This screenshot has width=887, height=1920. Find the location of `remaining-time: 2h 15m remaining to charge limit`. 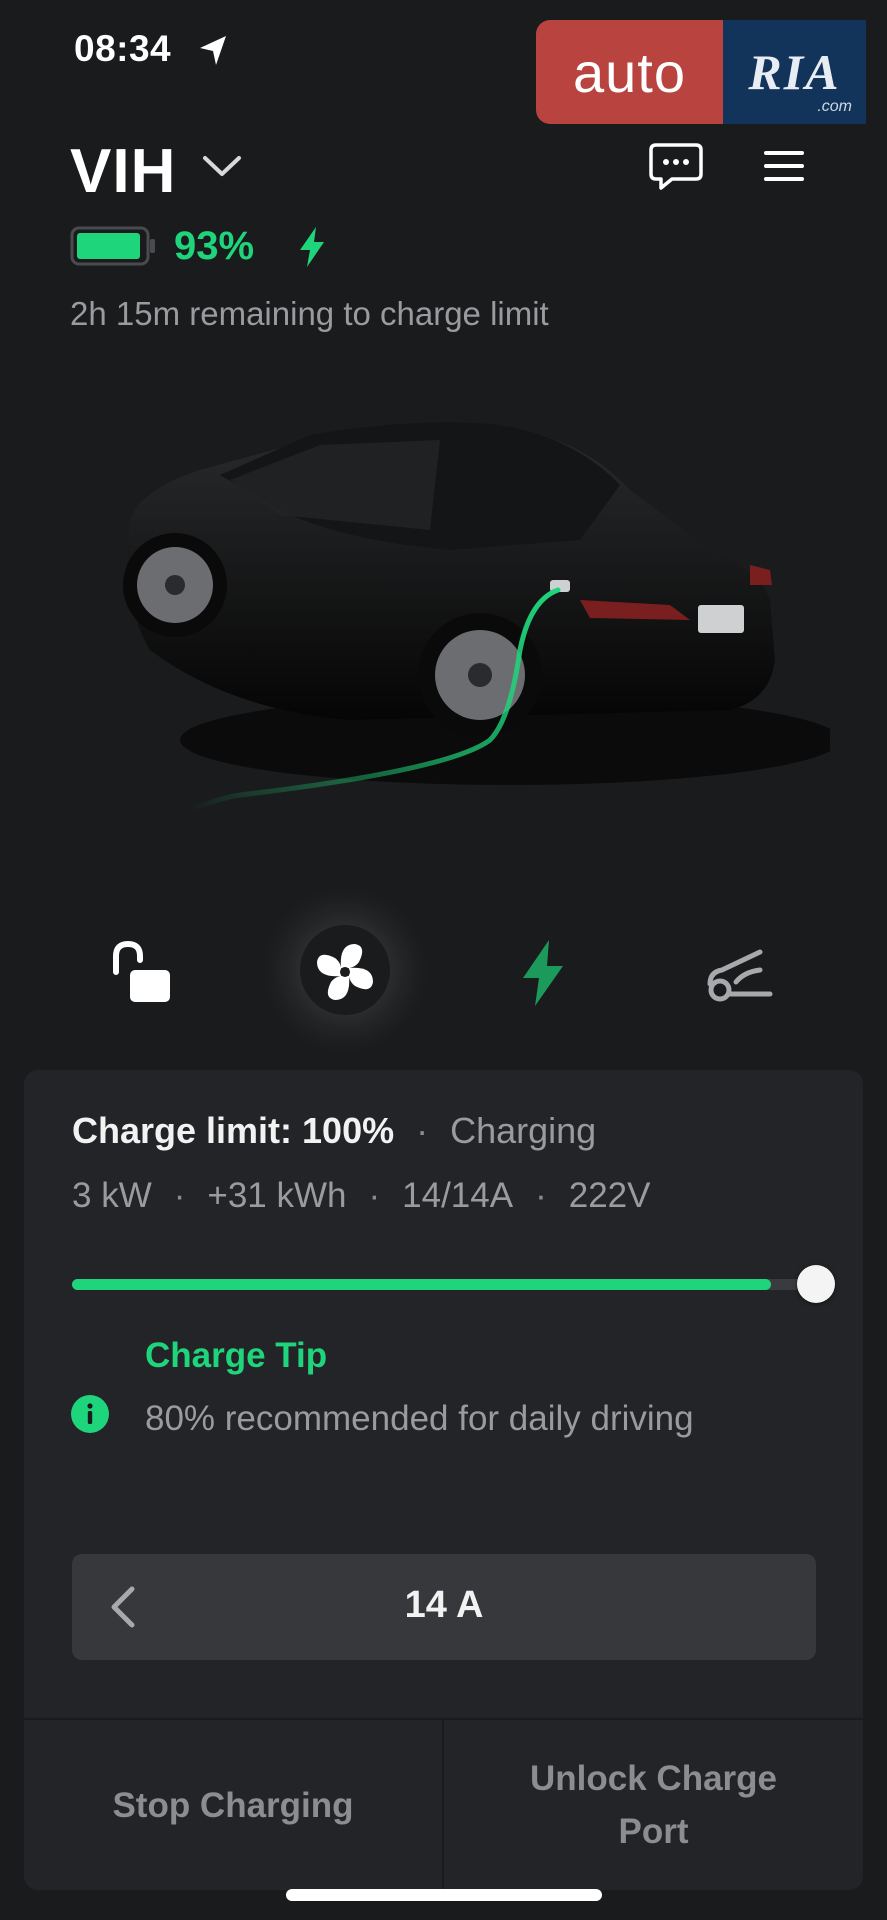

remaining-time: 2h 15m remaining to charge limit is located at coordinates (309, 313).